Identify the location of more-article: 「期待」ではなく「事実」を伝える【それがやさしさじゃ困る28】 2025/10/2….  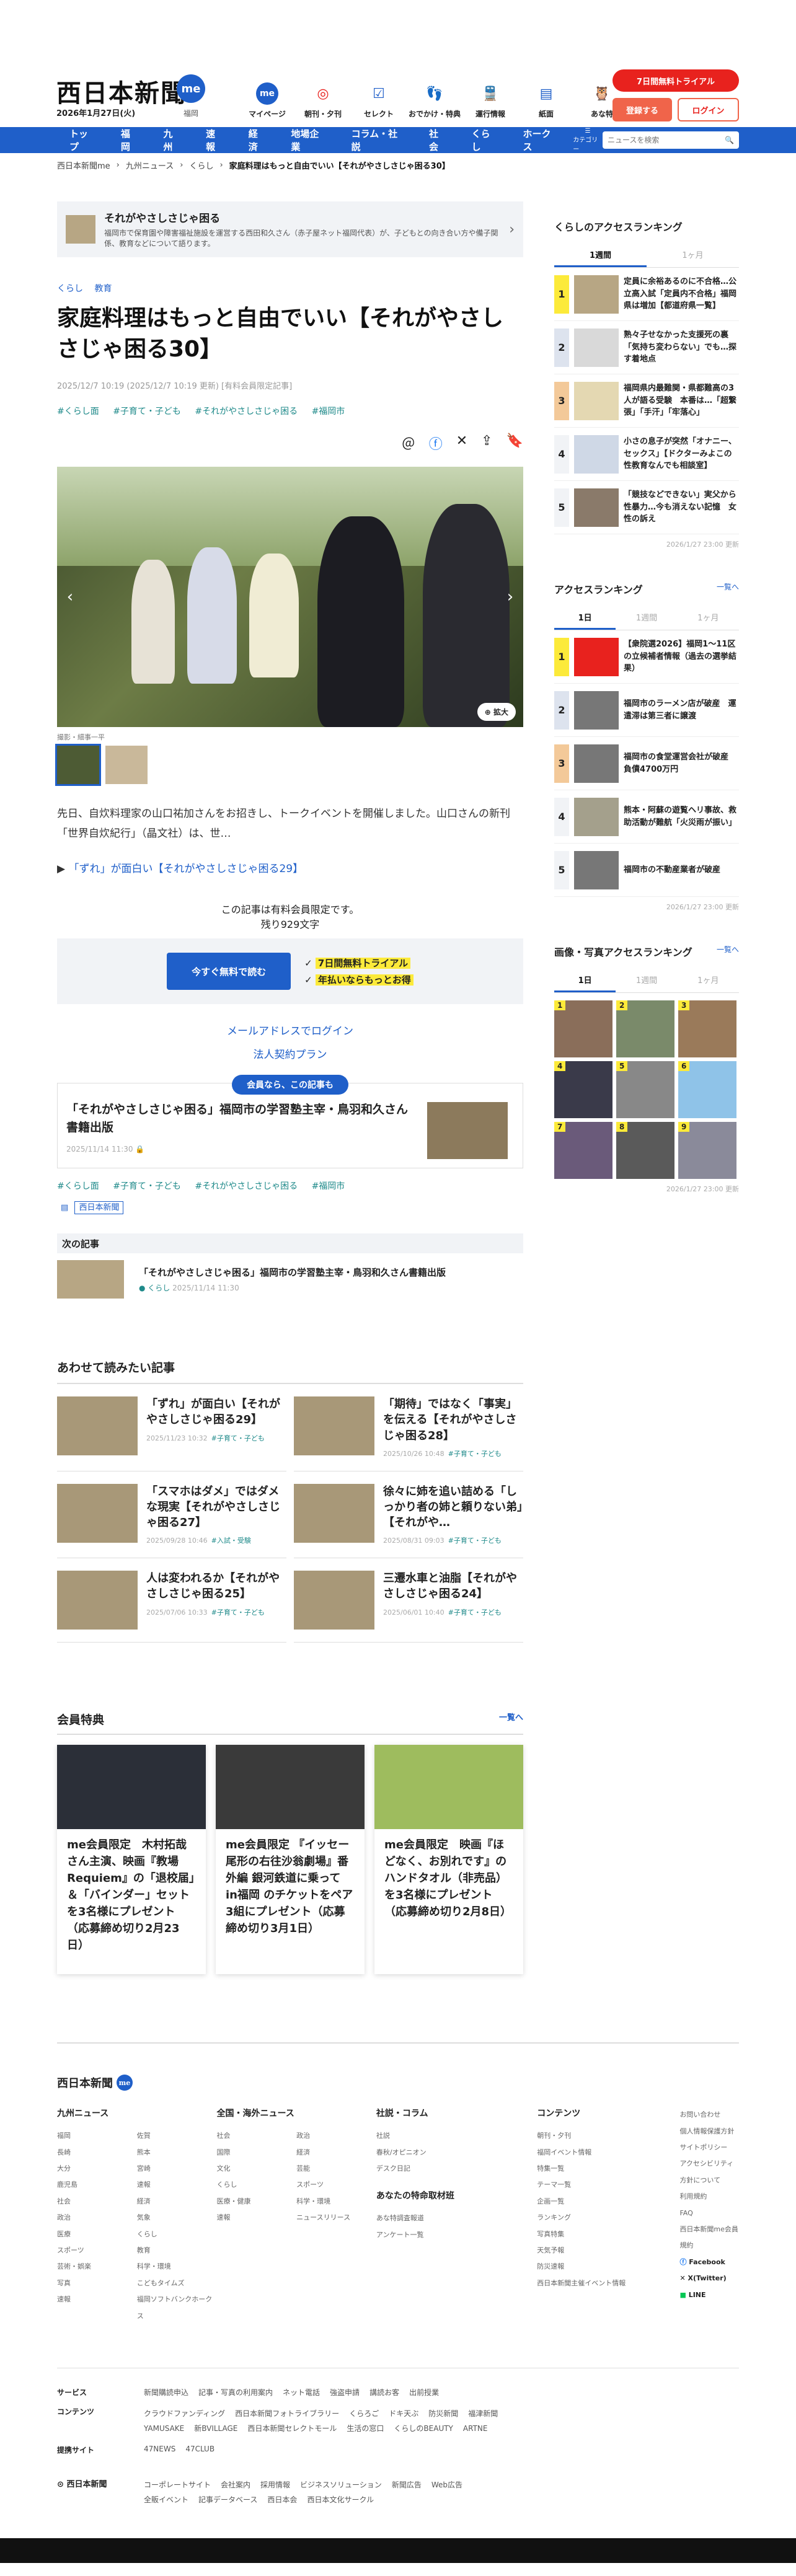
(408, 1427).